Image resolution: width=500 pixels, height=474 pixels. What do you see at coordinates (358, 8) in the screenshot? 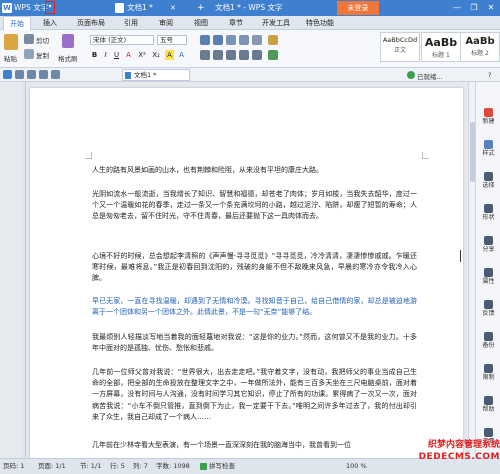
I see `login-button: 未登录` at bounding box center [358, 8].